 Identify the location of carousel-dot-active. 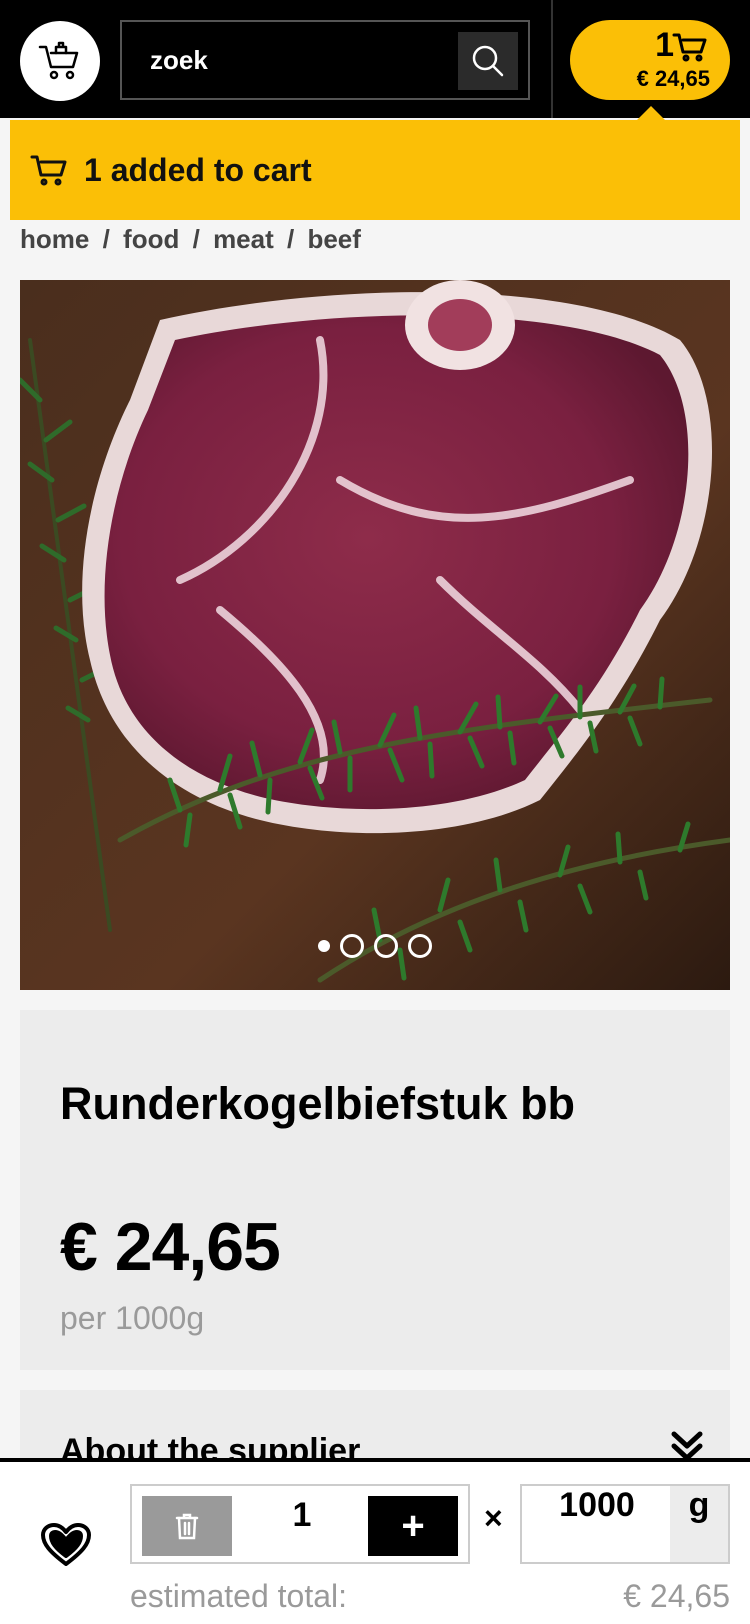
(324, 946).